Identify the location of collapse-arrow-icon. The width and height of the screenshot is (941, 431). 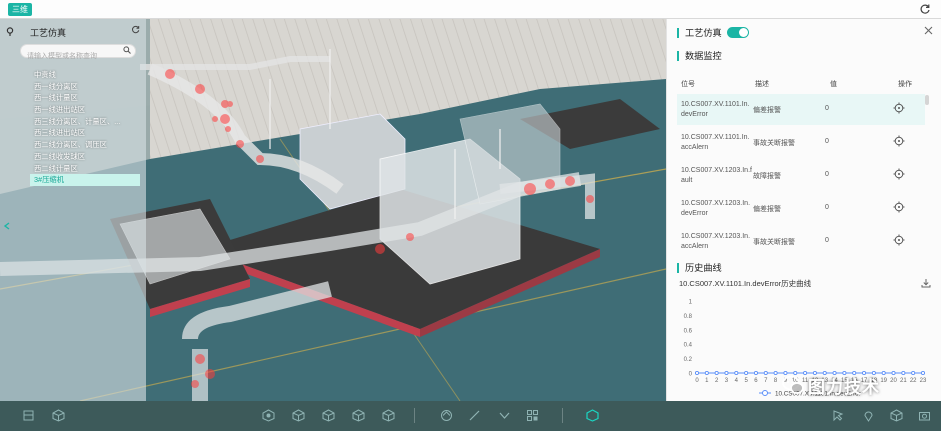
(6, 226).